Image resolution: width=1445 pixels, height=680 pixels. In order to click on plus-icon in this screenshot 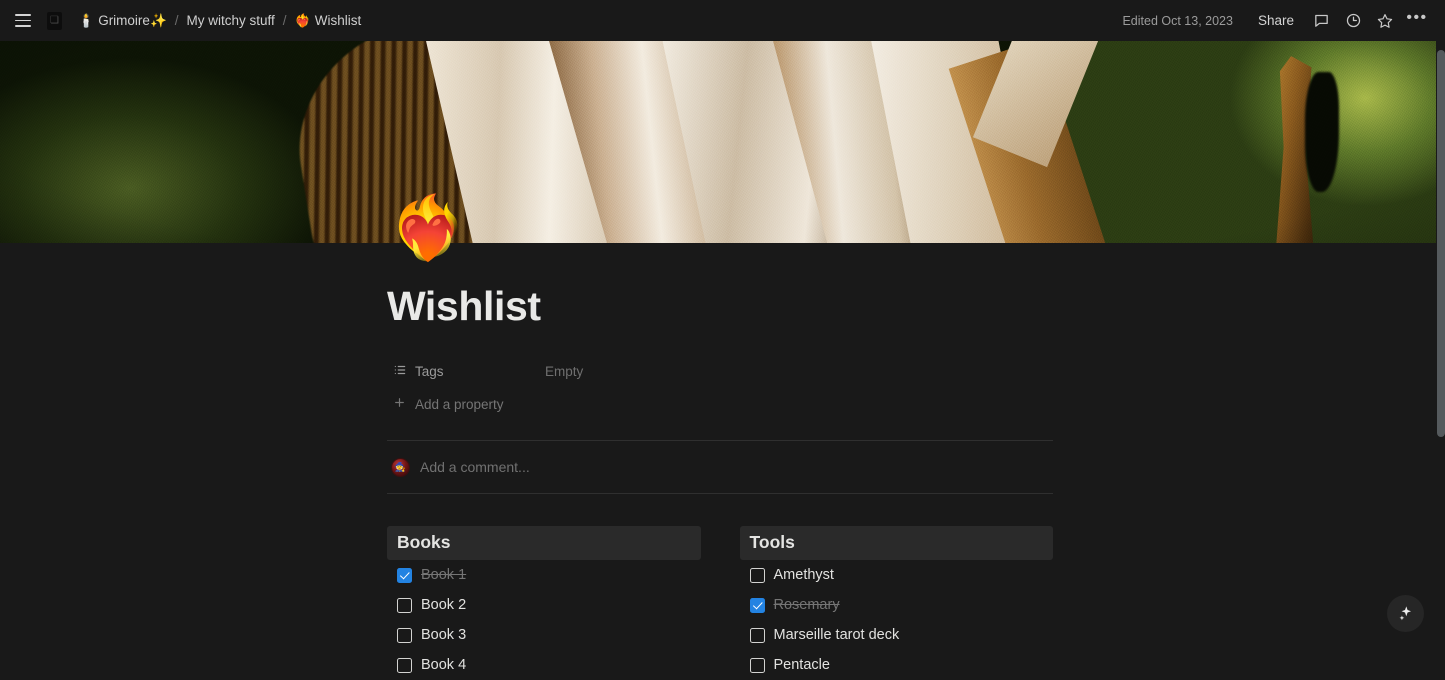, I will do `click(399, 404)`.